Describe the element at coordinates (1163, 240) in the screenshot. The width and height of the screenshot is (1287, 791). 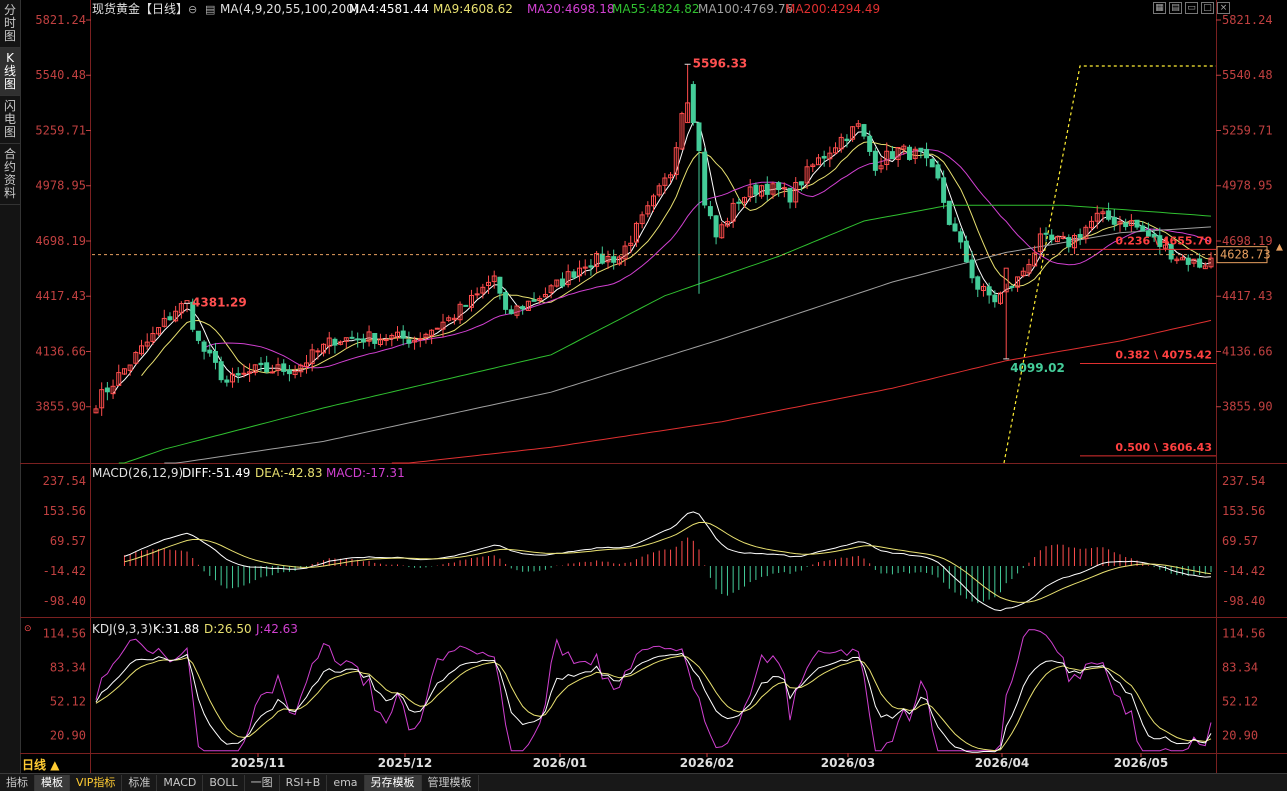
I see `fib-level-label: 0.236 \ 4655.70` at that location.